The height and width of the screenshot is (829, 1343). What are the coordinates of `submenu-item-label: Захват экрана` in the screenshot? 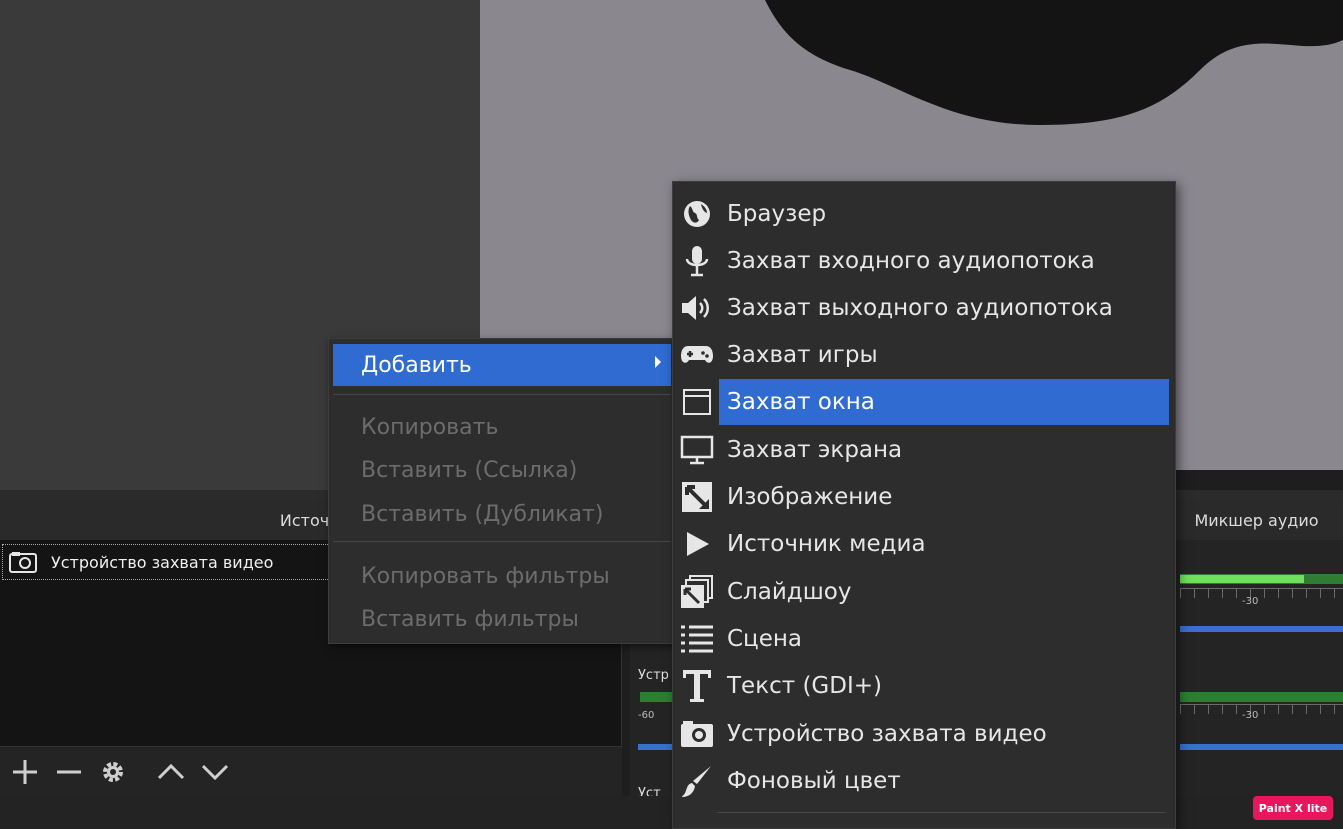 It's located at (815, 449).